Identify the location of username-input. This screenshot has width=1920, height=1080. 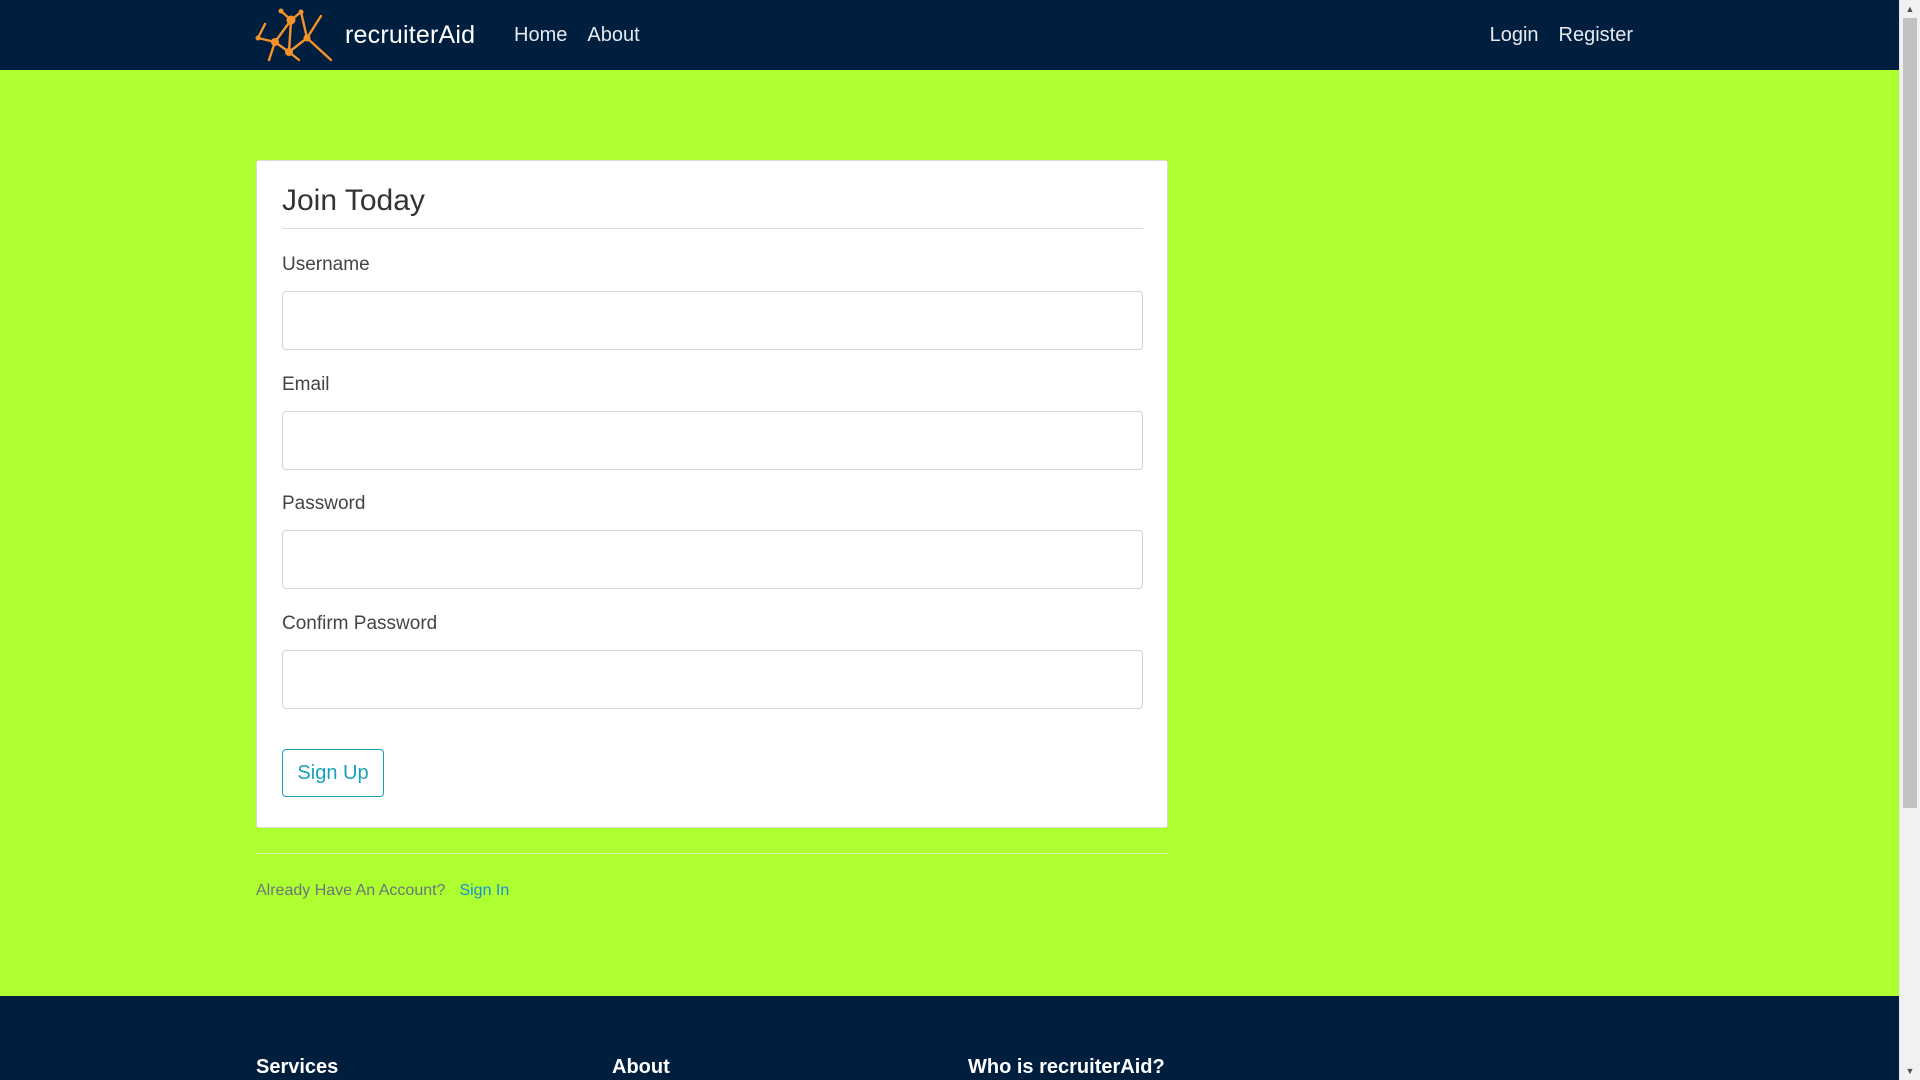
(712, 320).